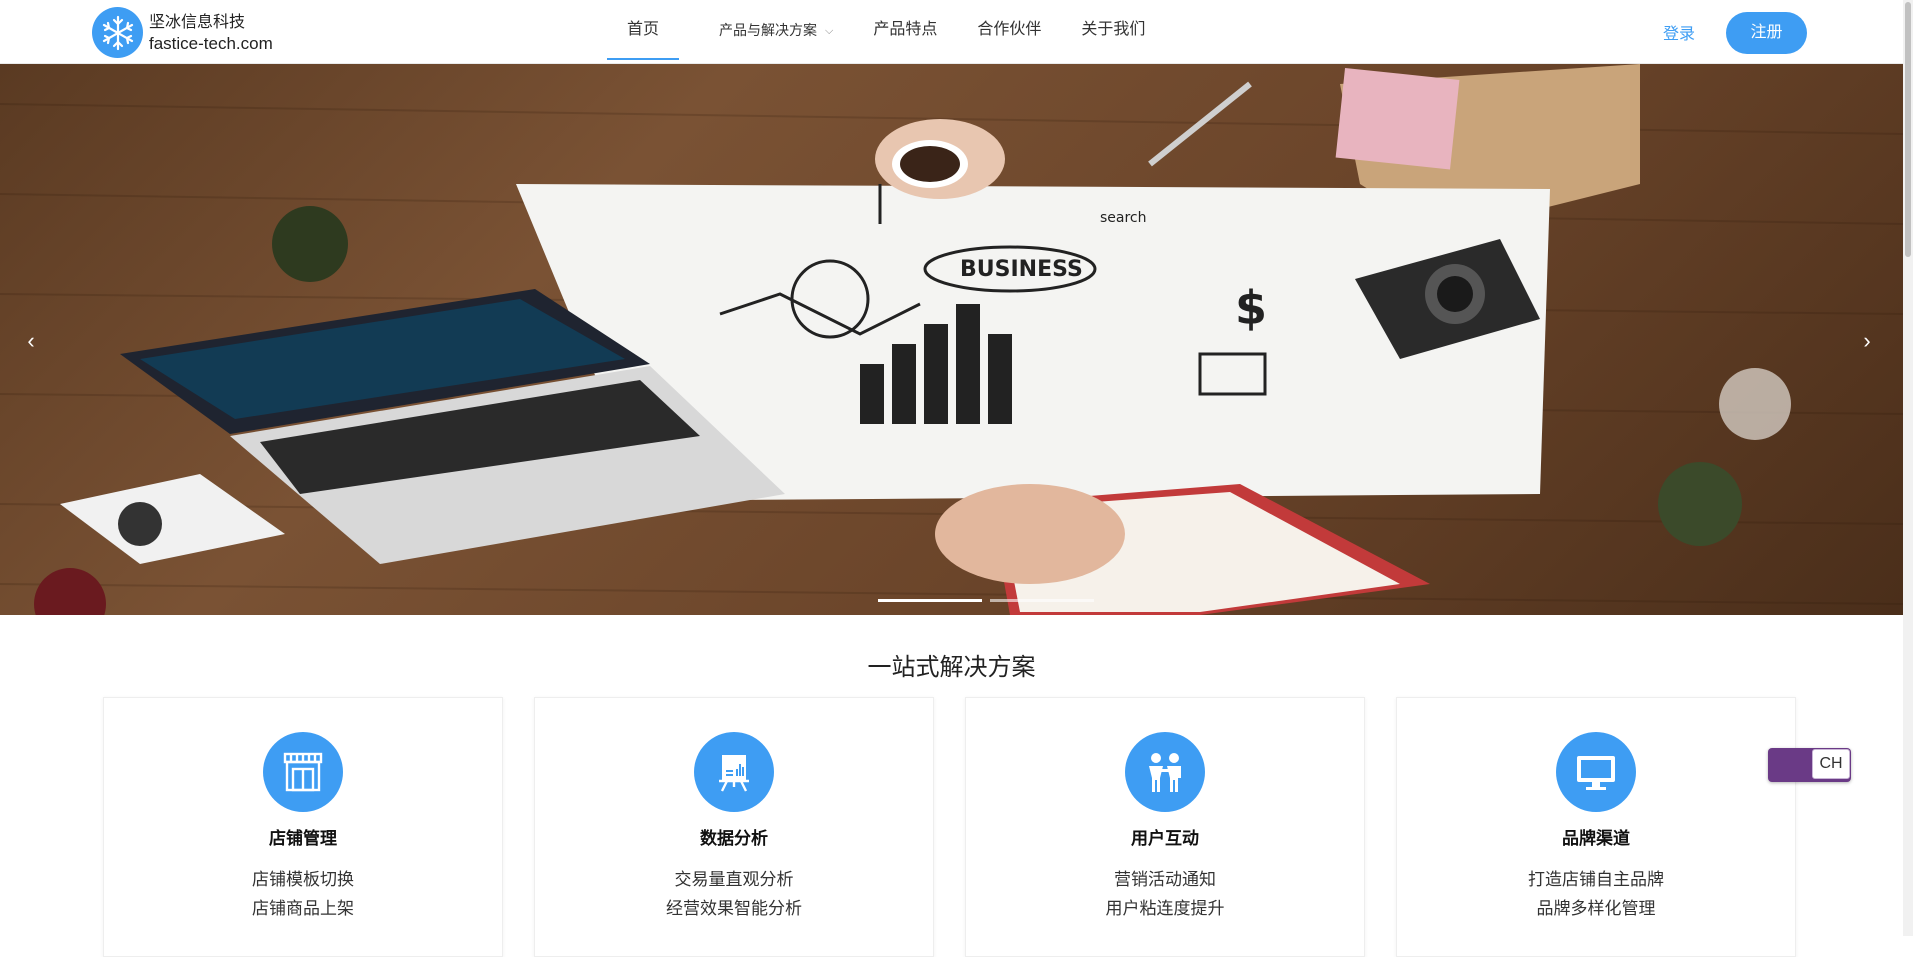  I want to click on card-title: 数据分析, so click(734, 838).